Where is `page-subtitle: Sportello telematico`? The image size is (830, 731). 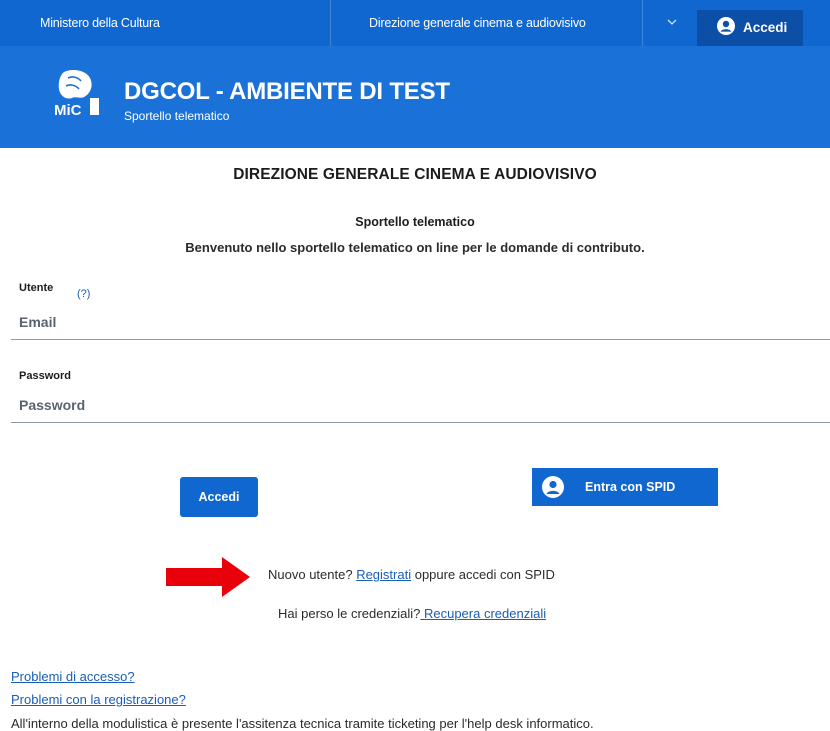
page-subtitle: Sportello telematico is located at coordinates (177, 116).